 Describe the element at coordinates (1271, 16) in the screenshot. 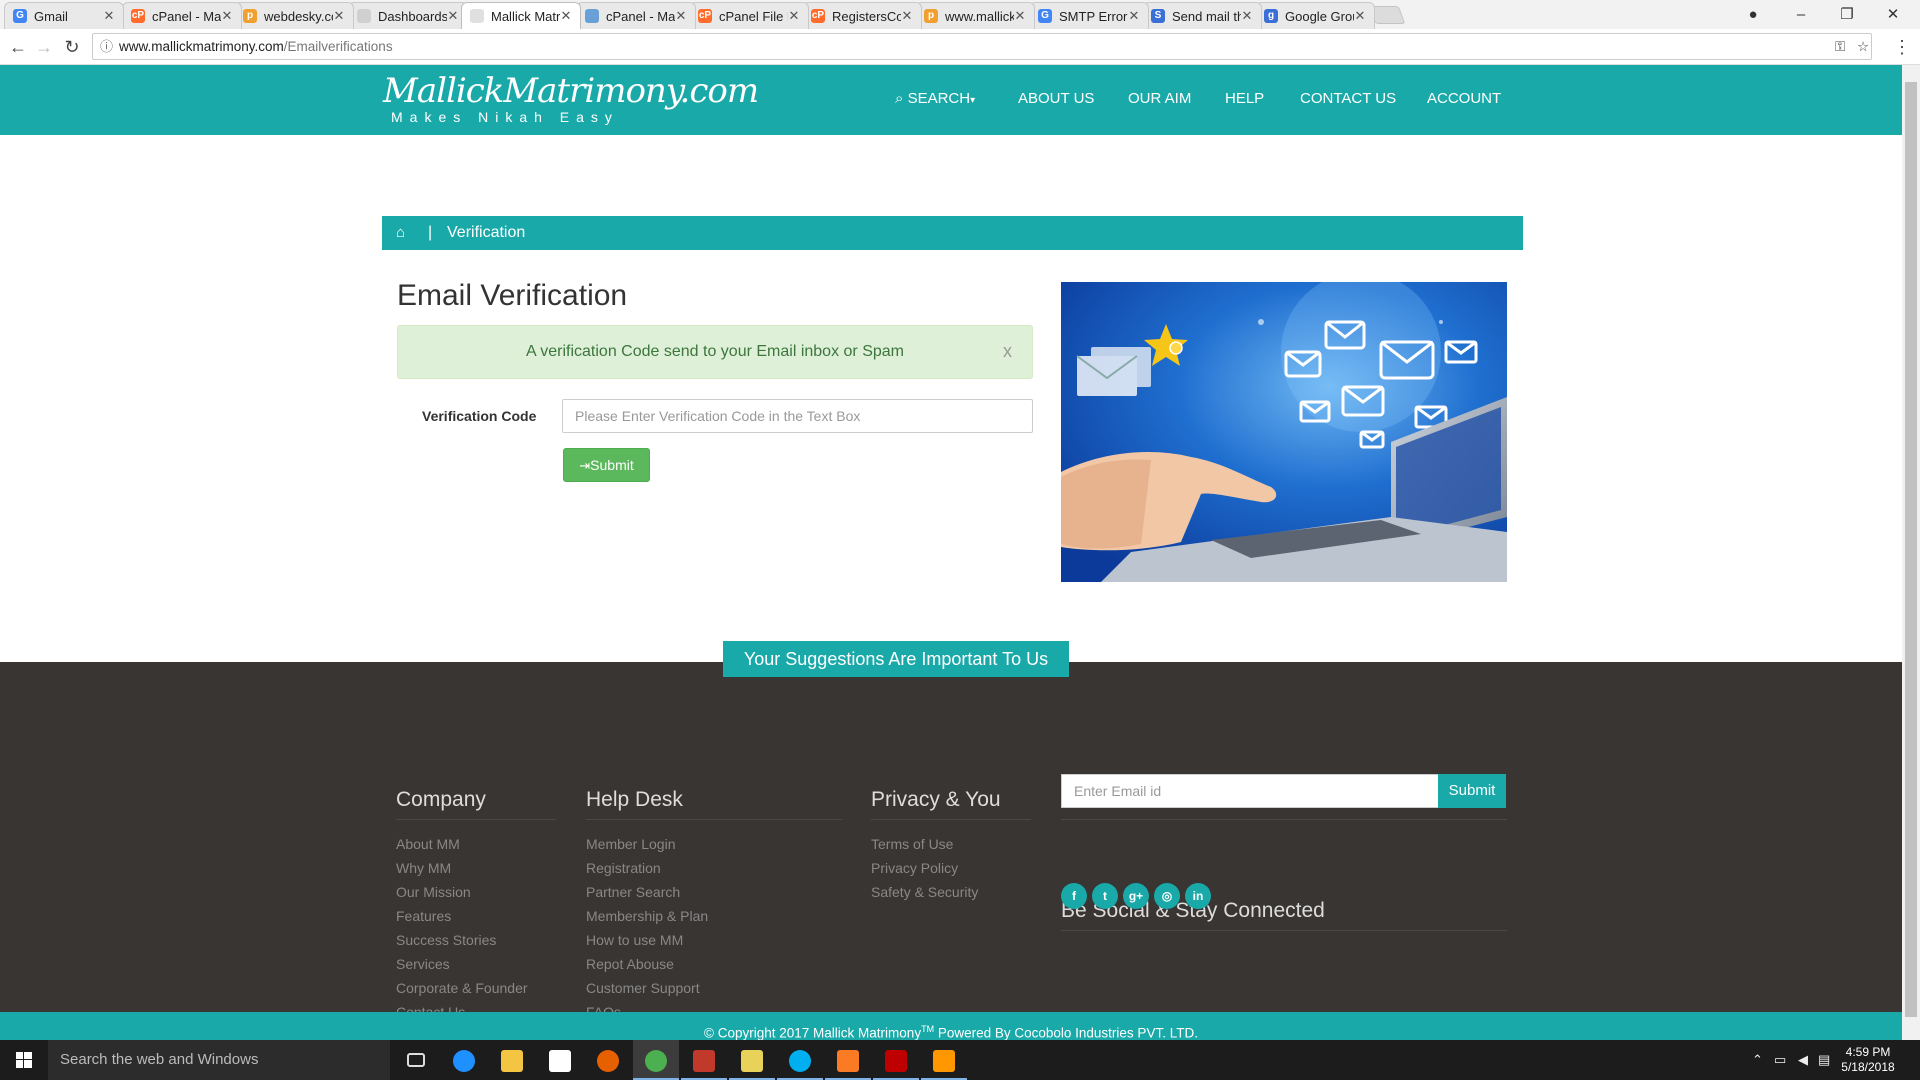

I see `google-groups-icon: g` at that location.